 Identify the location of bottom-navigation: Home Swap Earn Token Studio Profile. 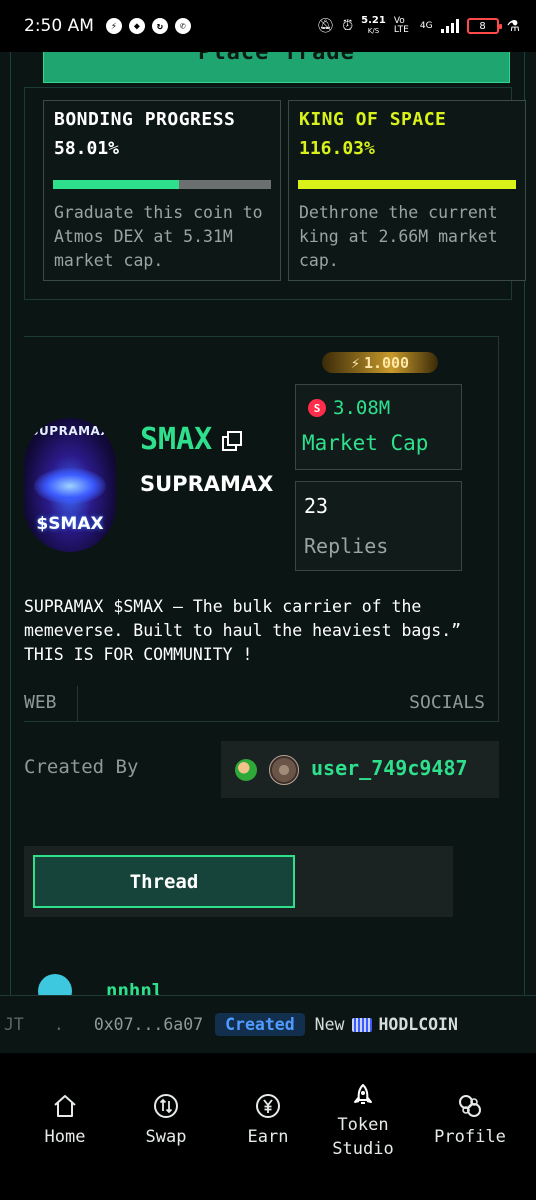
(268, 1126).